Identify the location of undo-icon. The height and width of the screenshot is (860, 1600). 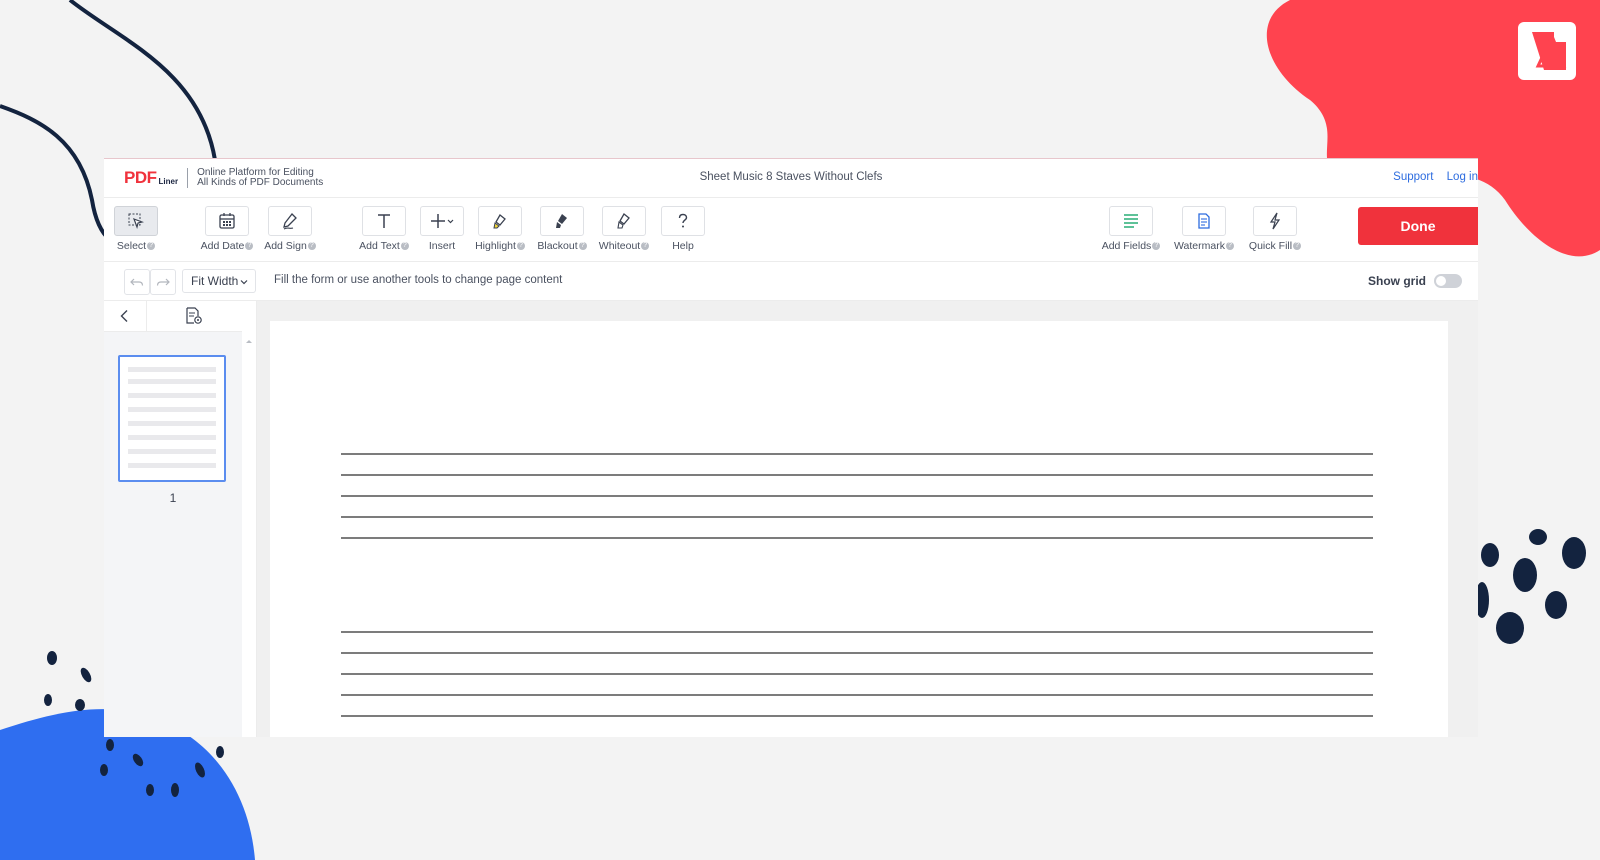
(137, 282).